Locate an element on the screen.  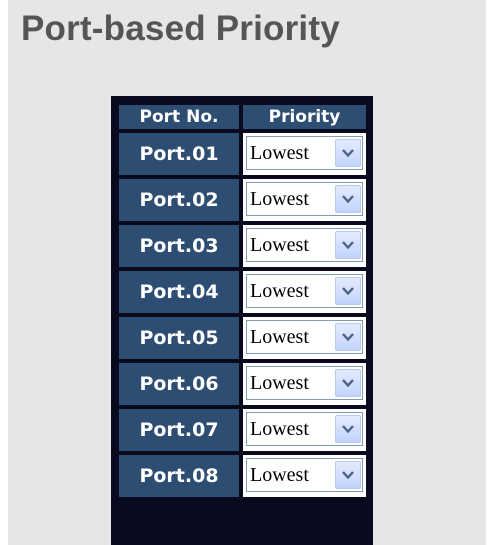
table-row: Port.06 Lowest is located at coordinates (242, 384).